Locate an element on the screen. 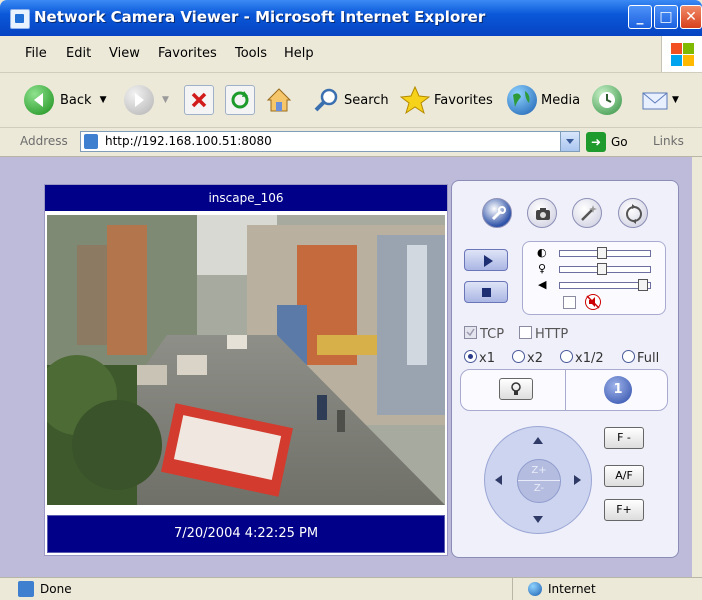  zoom-x2-radio is located at coordinates (518, 356).